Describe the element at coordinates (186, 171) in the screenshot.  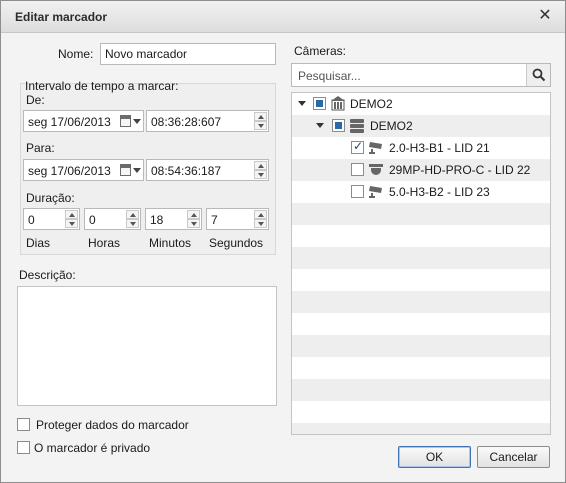
I see `to-time-value: 08:54:36:187` at that location.